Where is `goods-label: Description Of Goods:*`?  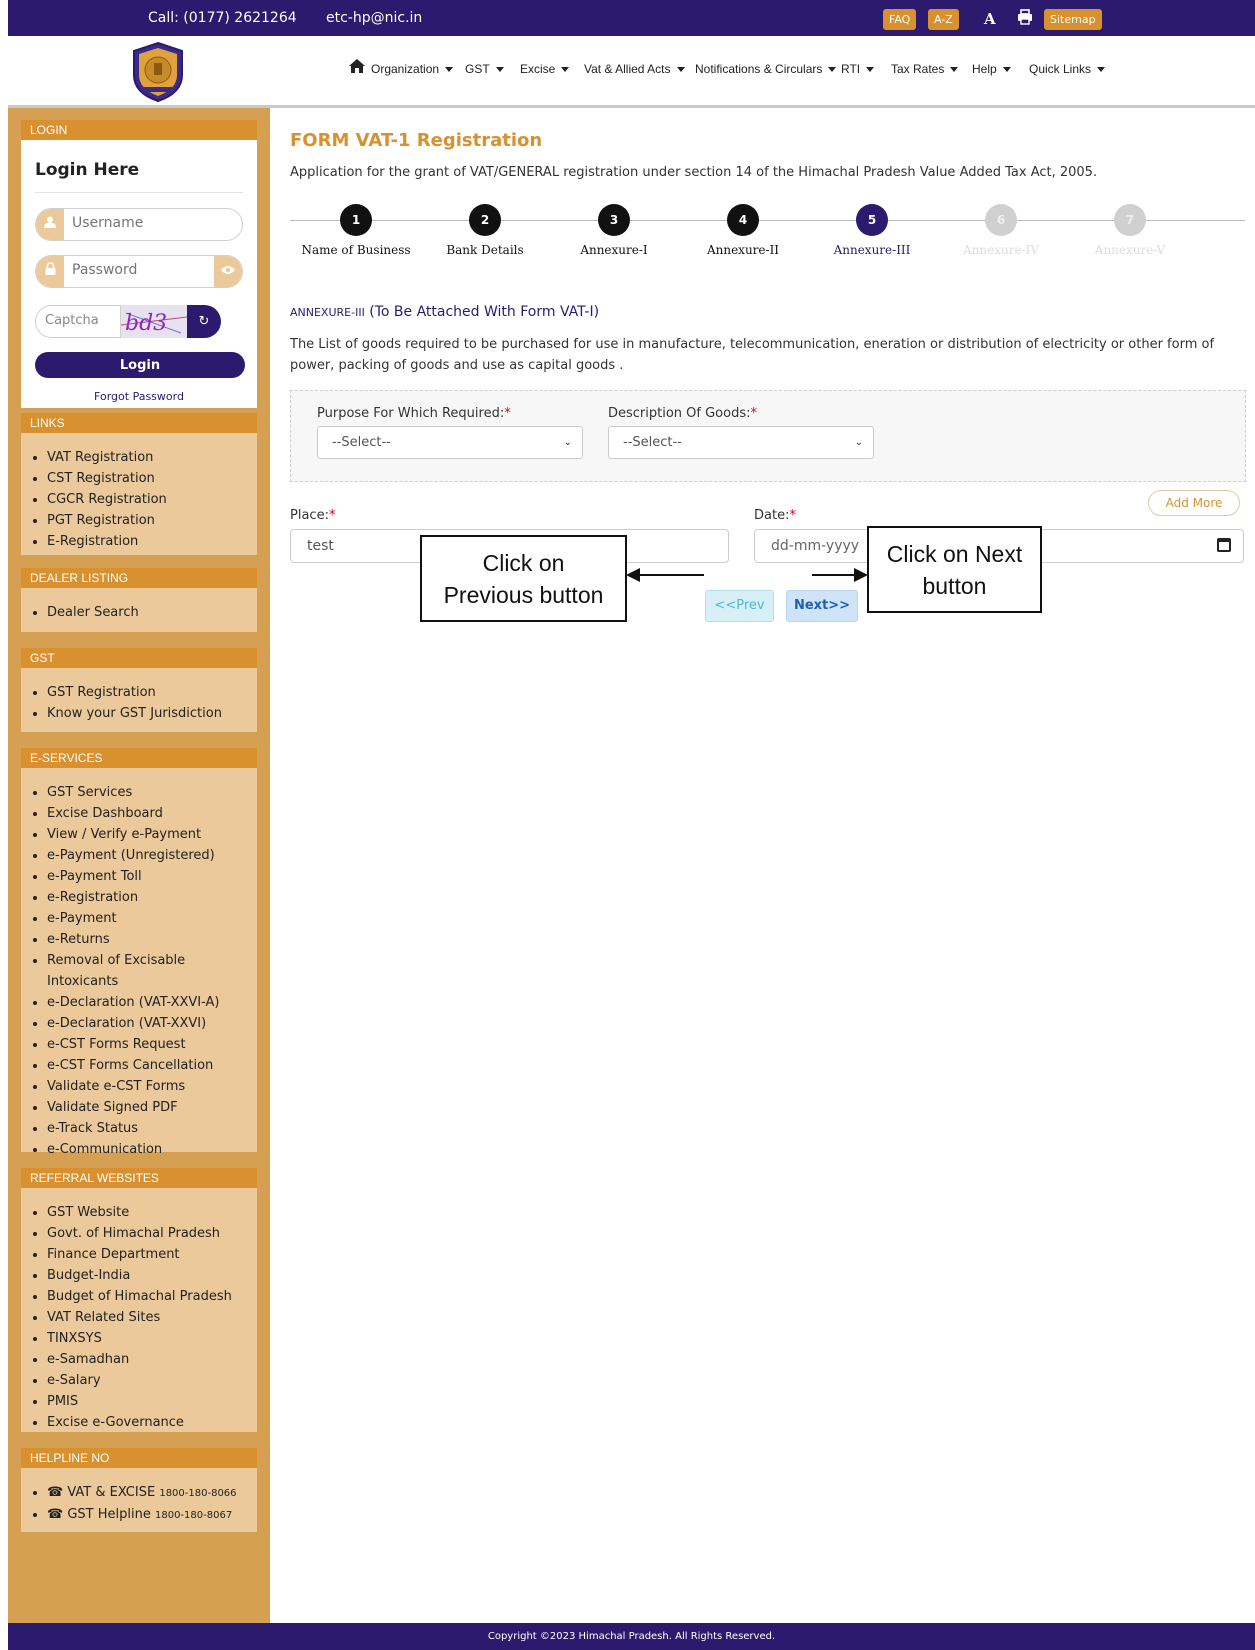 goods-label: Description Of Goods:* is located at coordinates (682, 413).